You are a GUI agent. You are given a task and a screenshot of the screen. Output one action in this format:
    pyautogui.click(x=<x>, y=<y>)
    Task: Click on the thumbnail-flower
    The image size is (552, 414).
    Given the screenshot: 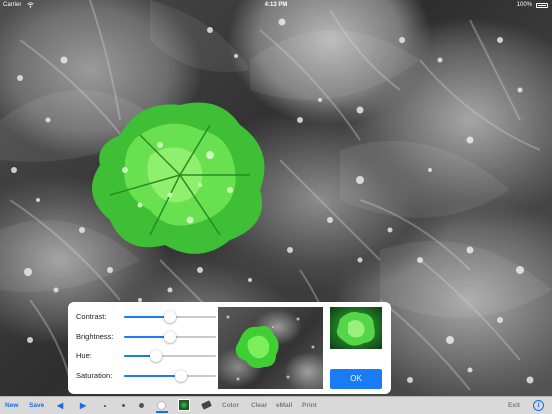 What is the action you would take?
    pyautogui.click(x=355, y=328)
    